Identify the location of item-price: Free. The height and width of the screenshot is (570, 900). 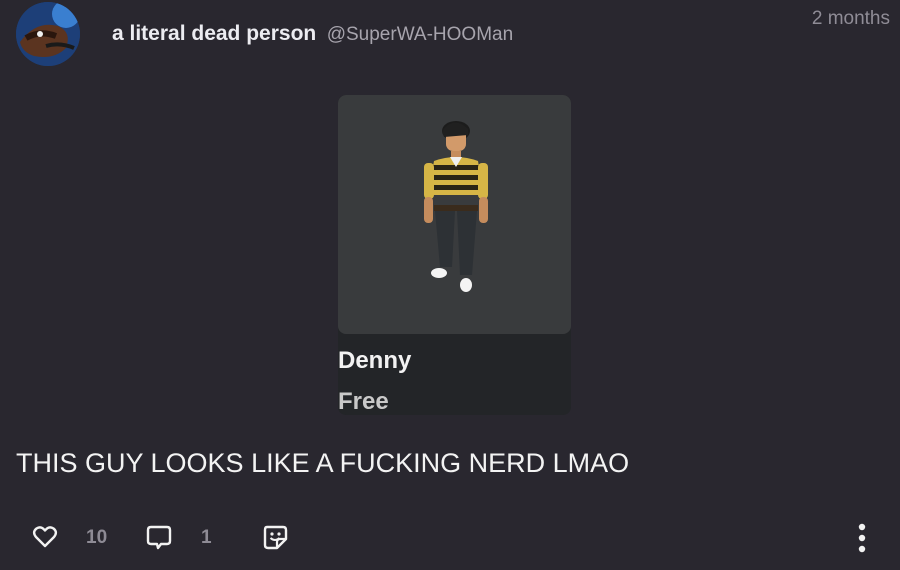
(363, 401).